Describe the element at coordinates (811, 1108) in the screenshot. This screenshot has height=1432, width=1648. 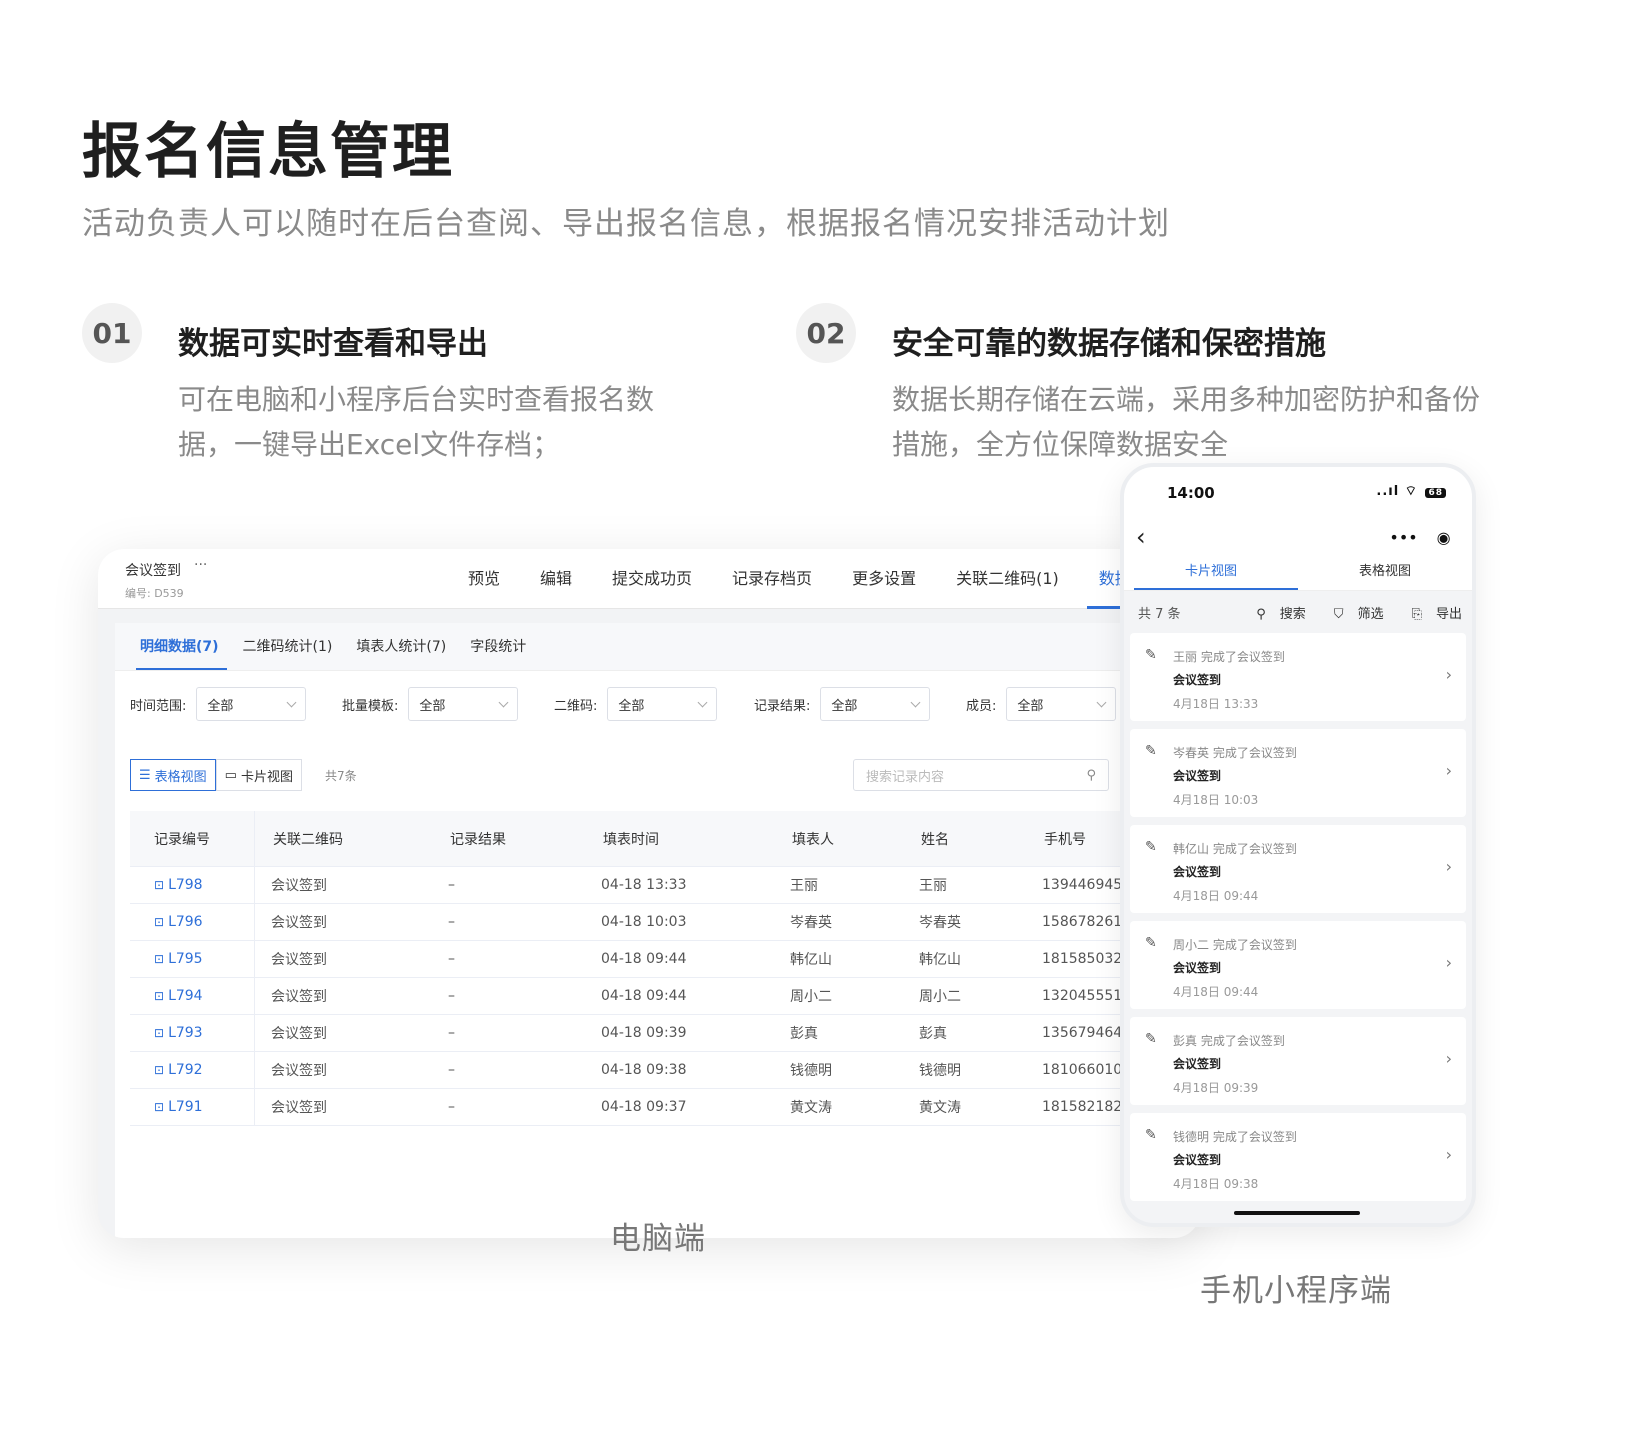
I see `cell-filler: 黄文涛` at that location.